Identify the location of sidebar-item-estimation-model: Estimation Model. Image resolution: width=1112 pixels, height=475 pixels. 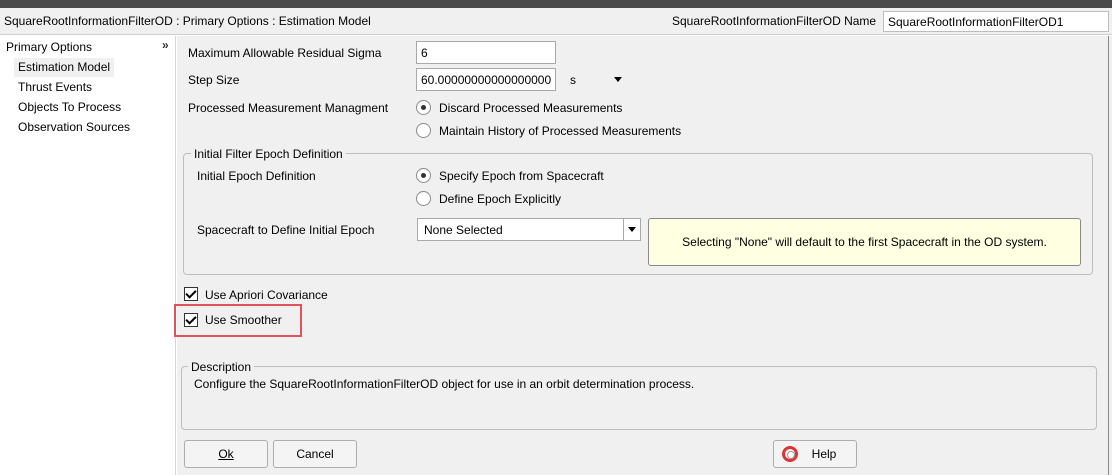
(64, 67).